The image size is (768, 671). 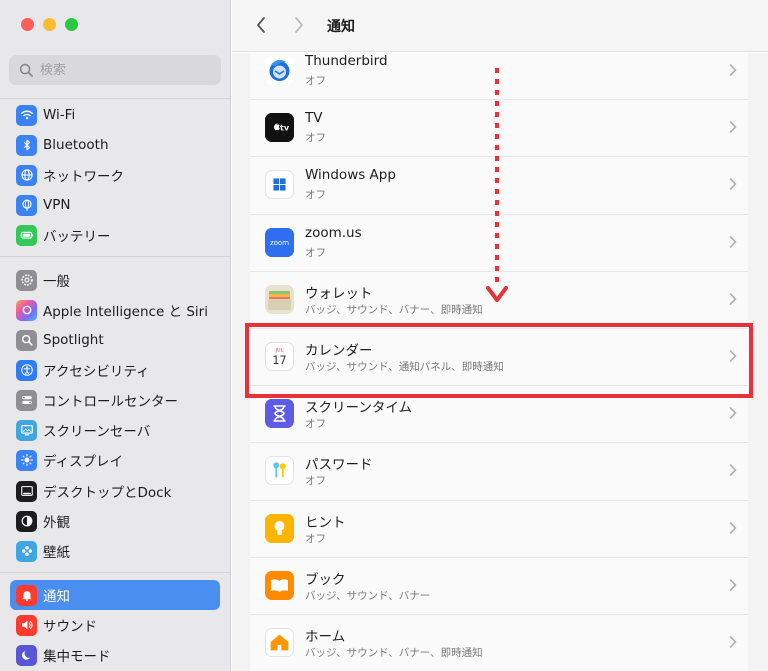 I want to click on close-window-button, so click(x=27, y=24).